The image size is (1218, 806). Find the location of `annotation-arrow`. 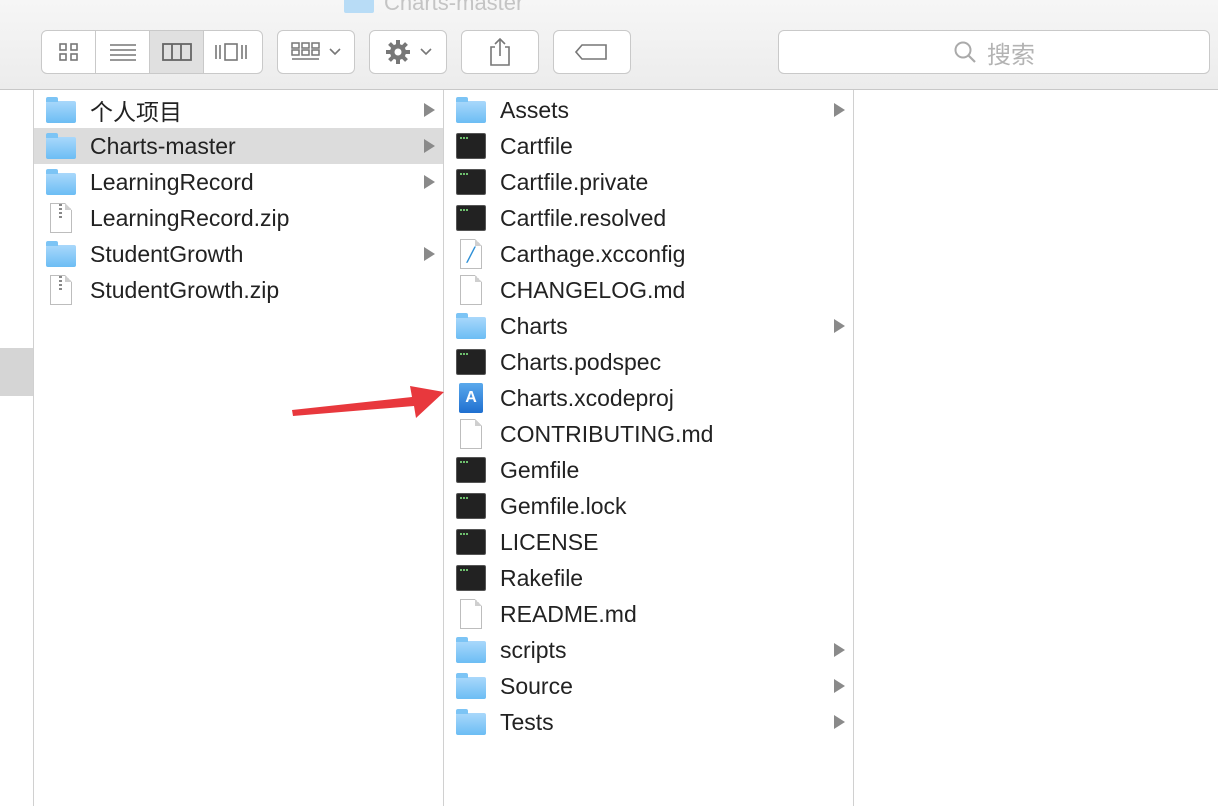

annotation-arrow is located at coordinates (368, 402).